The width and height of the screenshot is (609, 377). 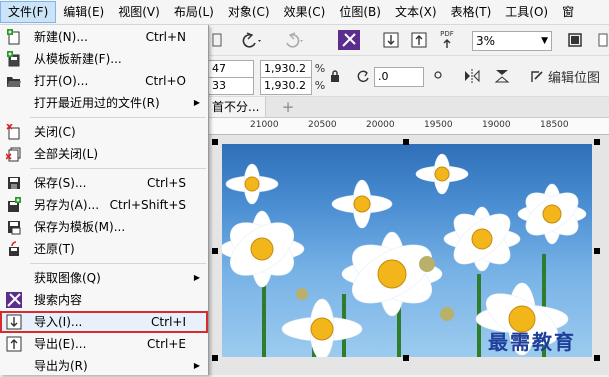 I want to click on menu-item-open-recent: 打开最近用过的文件(R) ▶, so click(x=104, y=103).